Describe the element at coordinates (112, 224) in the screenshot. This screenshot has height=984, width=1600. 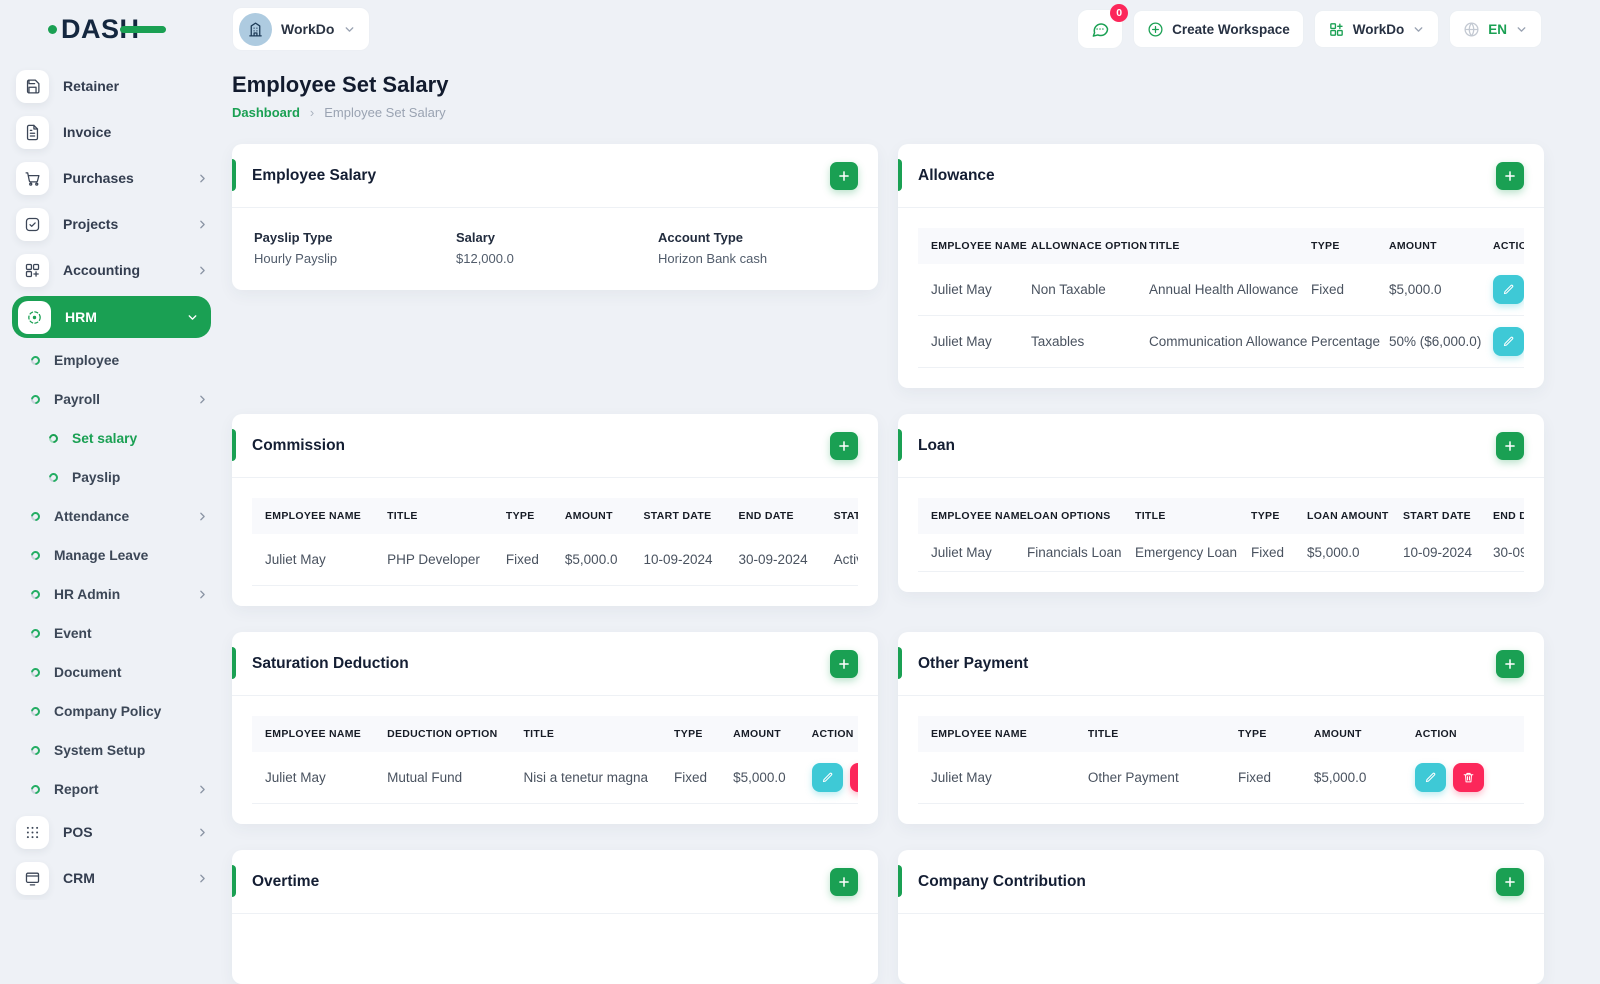
I see `sidebar-item-projects: Projects` at that location.